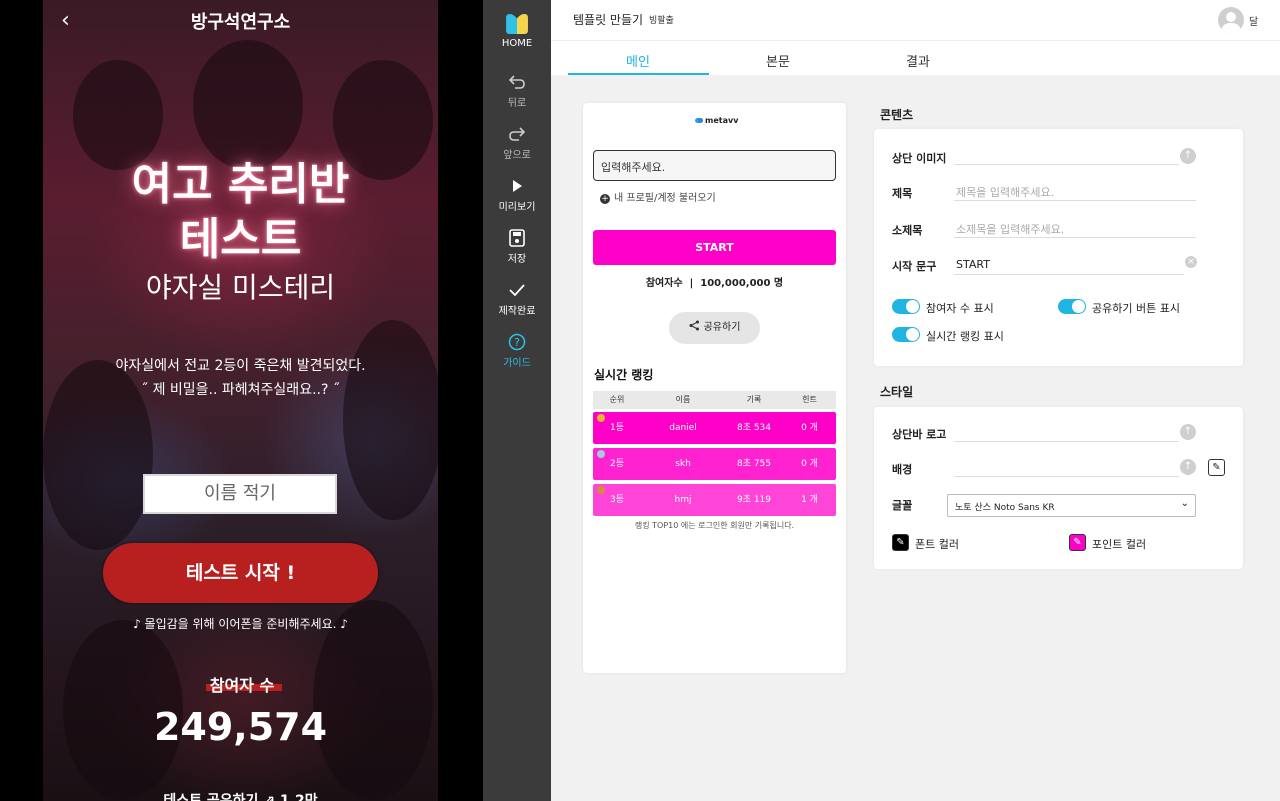 The image size is (1280, 801). I want to click on test-share-row: 테스트 공유하기 ⇗ 1.2만, so click(240, 795).